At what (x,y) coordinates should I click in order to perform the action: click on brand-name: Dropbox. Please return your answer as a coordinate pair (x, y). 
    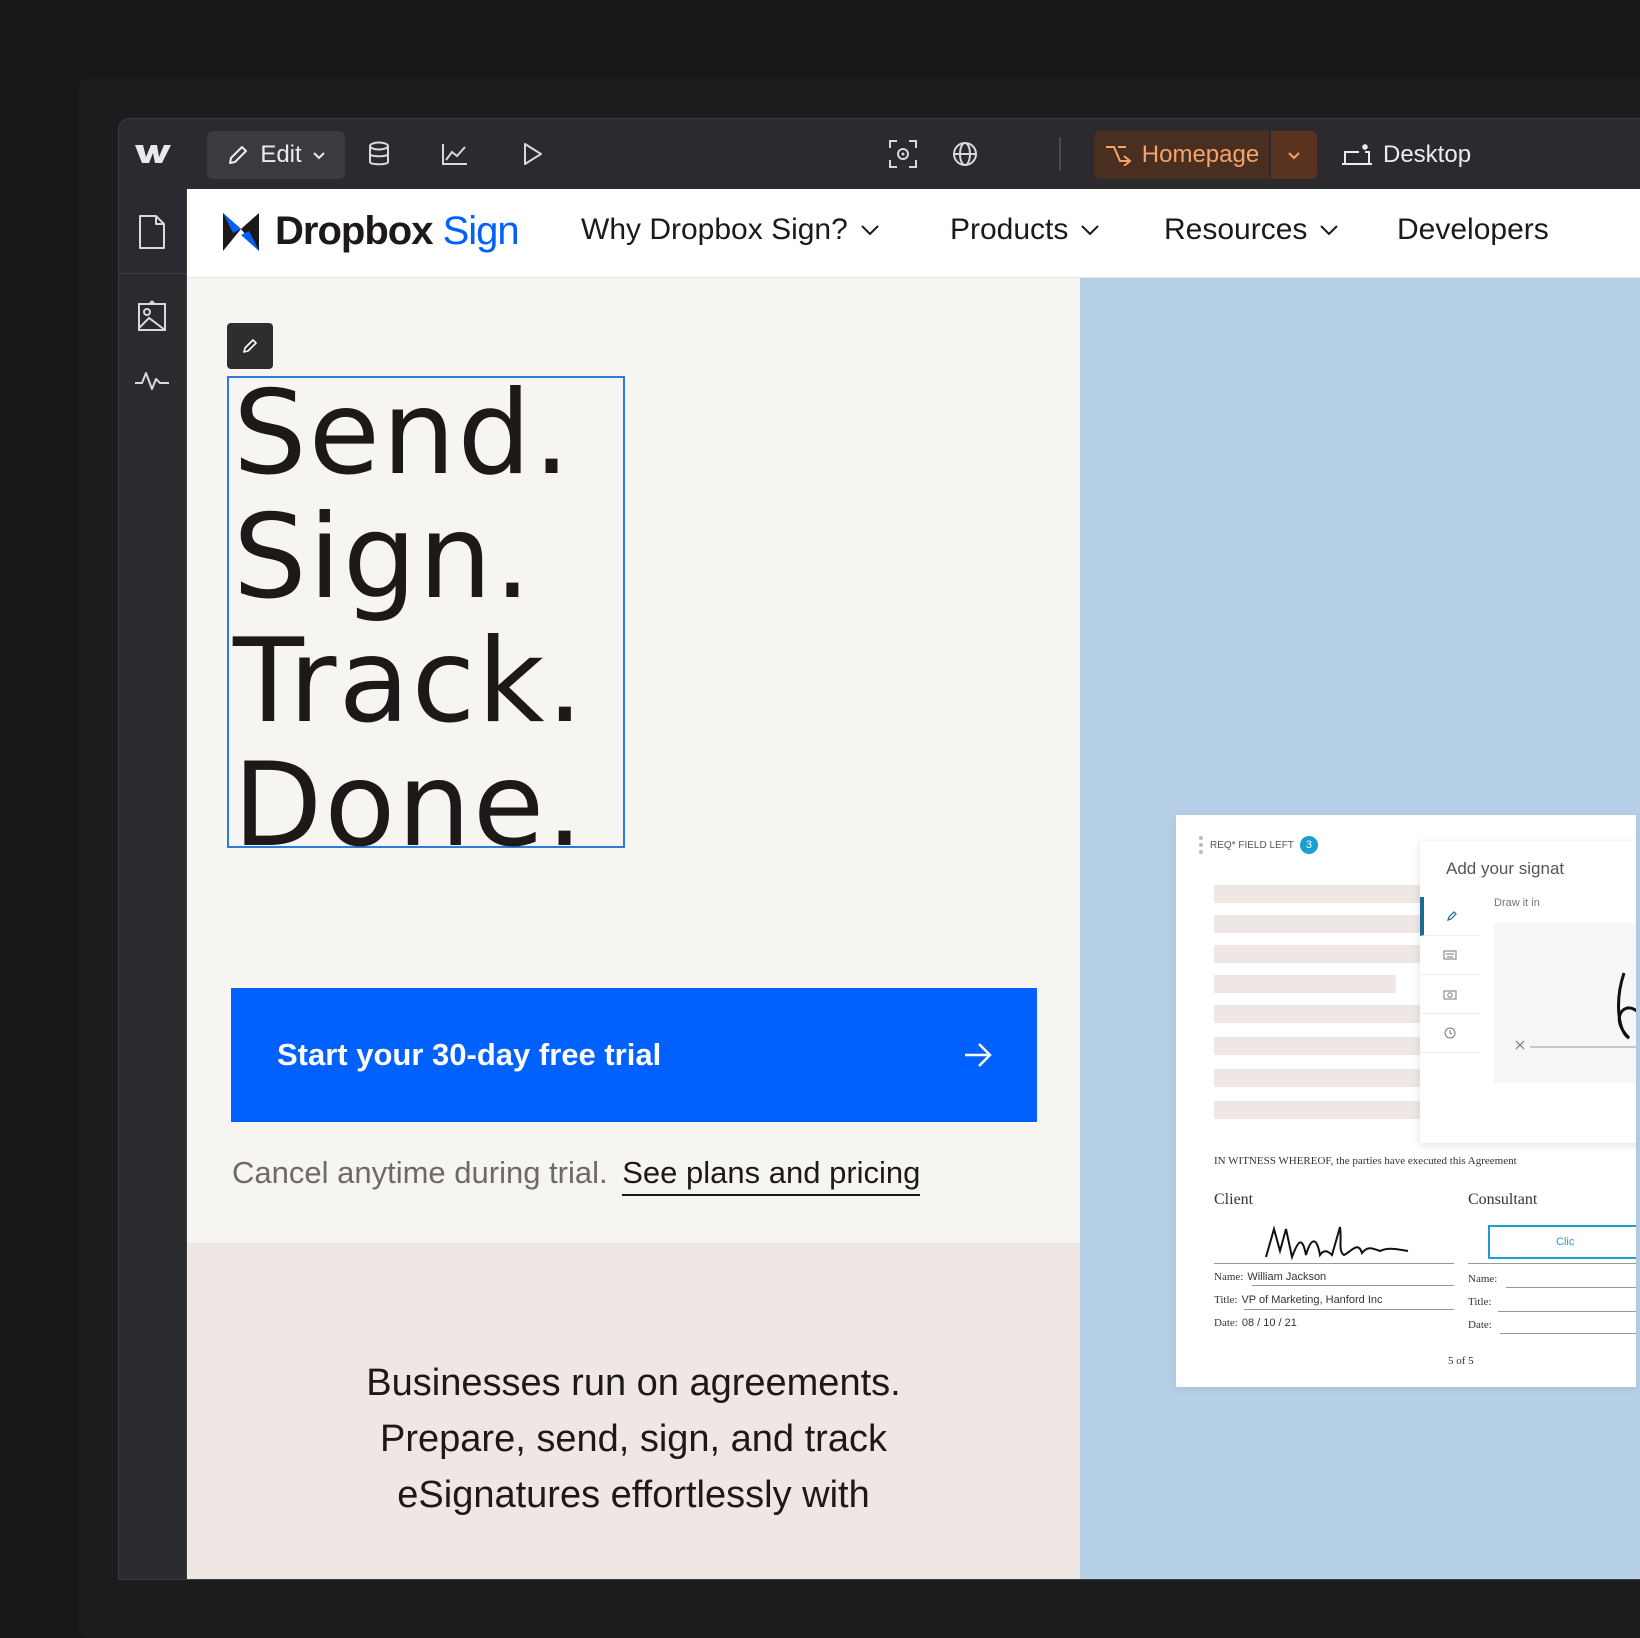
    Looking at the image, I should click on (354, 231).